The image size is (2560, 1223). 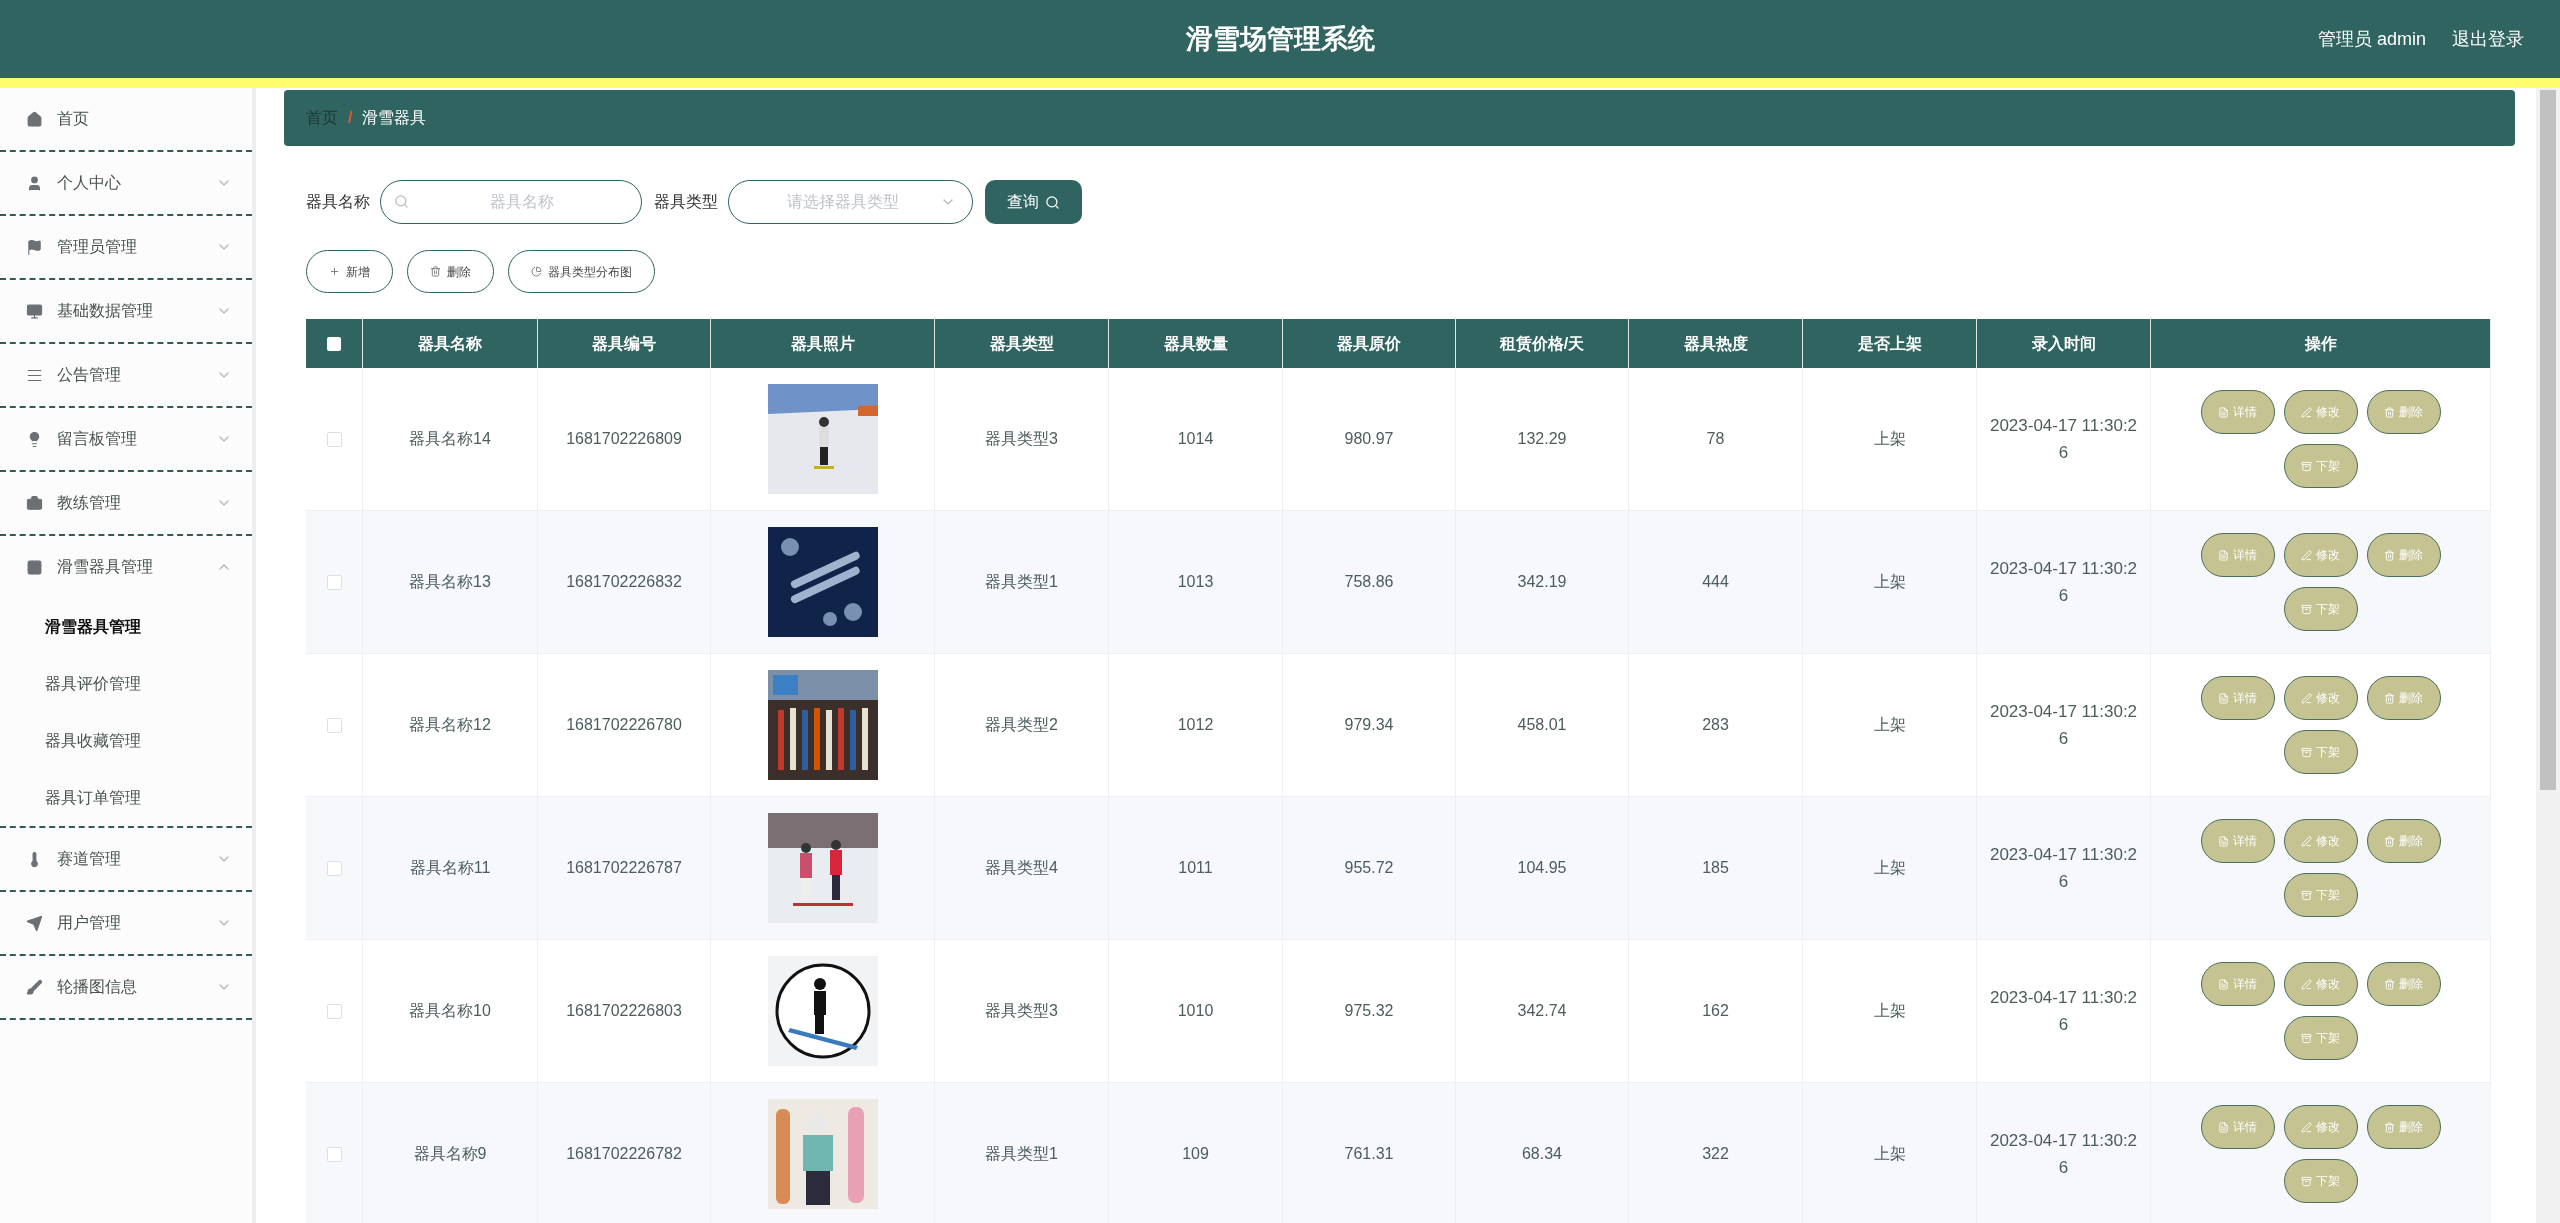 I want to click on admin-user-label: 管理员 admin, so click(x=2371, y=39).